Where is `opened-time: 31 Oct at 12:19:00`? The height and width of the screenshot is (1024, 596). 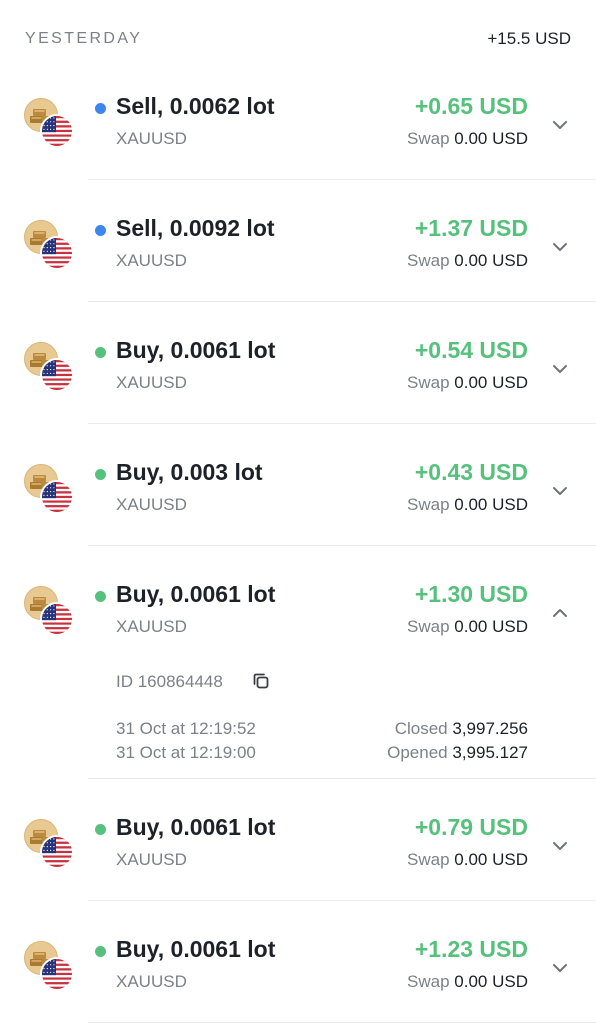
opened-time: 31 Oct at 12:19:00 is located at coordinates (186, 752).